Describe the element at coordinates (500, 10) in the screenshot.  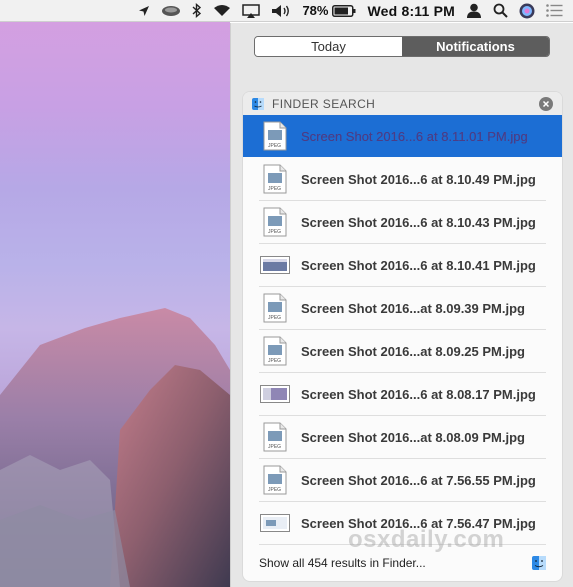
I see `spotlight-search-icon` at that location.